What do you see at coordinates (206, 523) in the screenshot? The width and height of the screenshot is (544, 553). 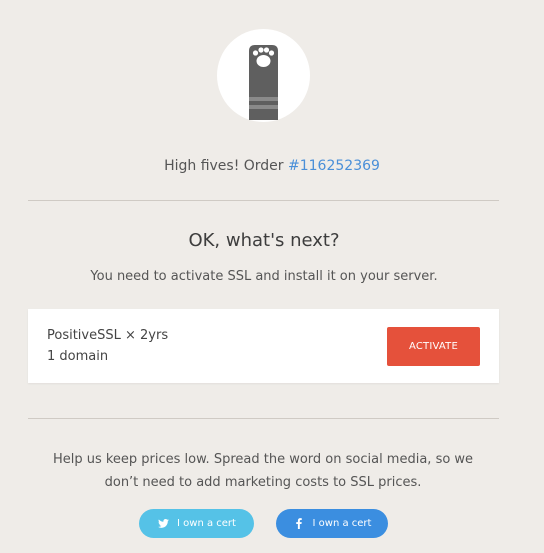 I see `twitter-share-label: I own a cert` at bounding box center [206, 523].